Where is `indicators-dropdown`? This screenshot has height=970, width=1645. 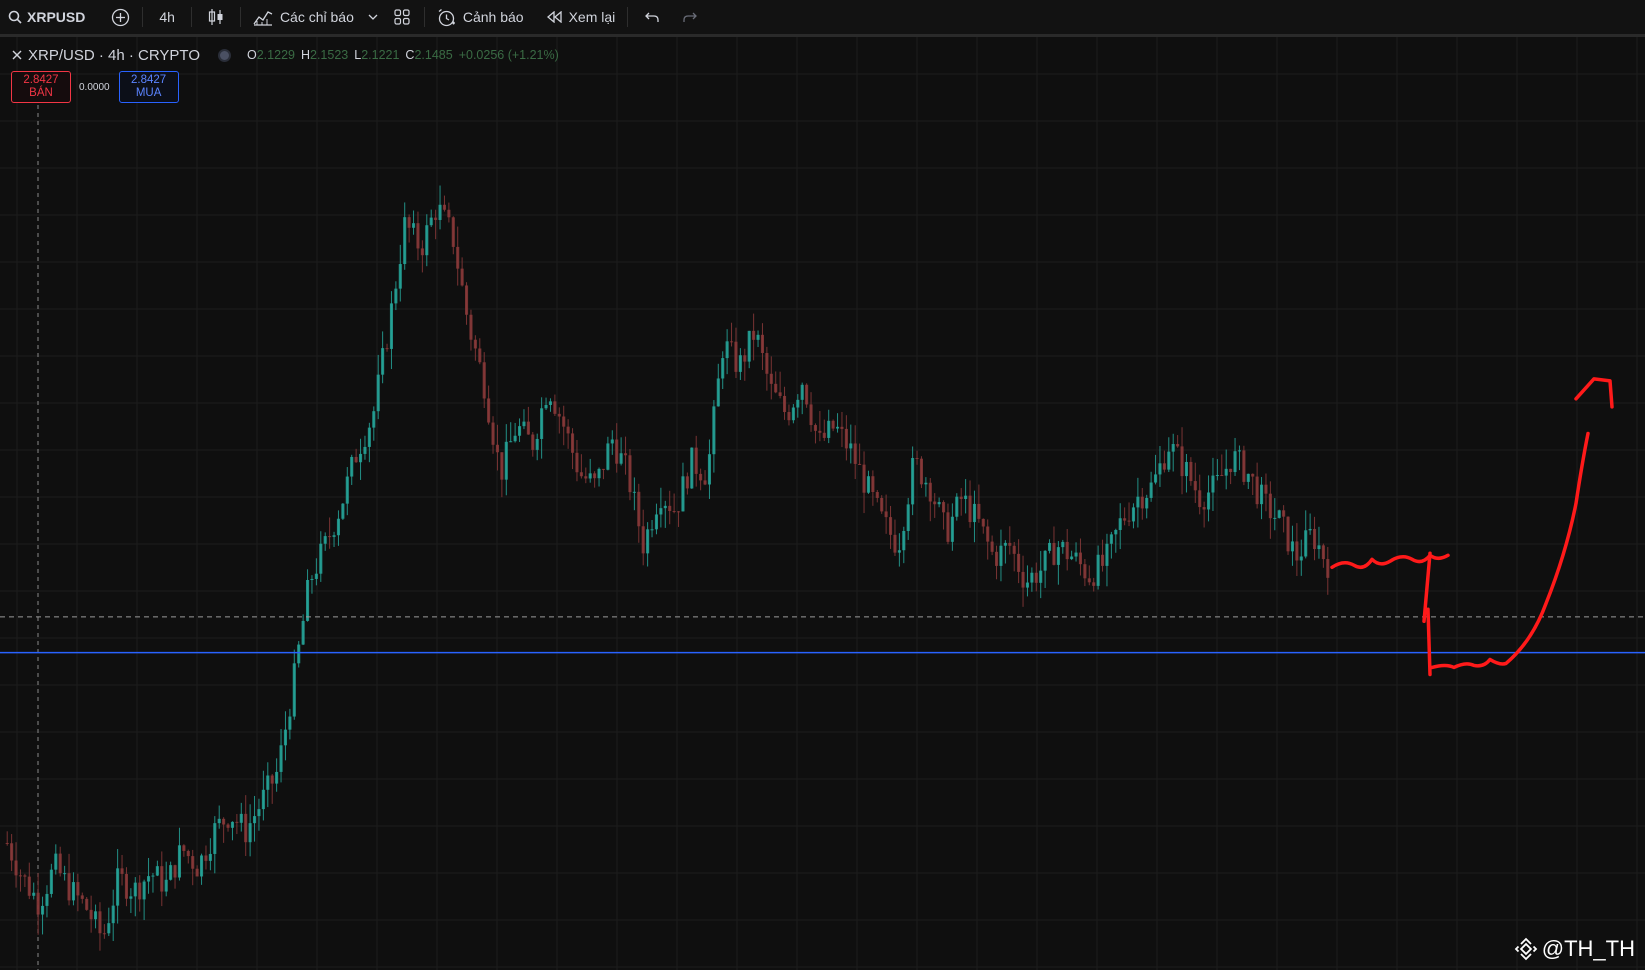
indicators-dropdown is located at coordinates (373, 17).